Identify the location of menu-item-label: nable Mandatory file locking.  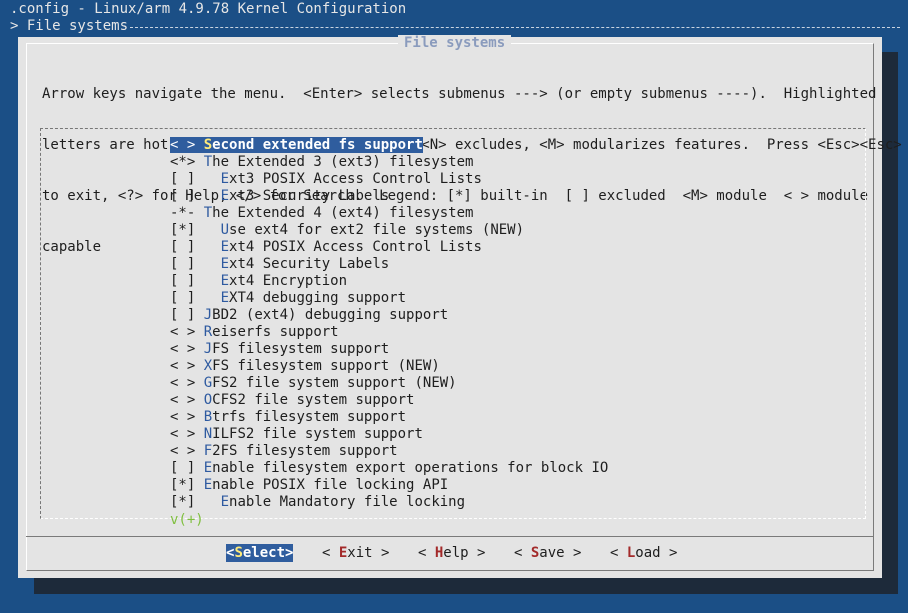
(347, 502).